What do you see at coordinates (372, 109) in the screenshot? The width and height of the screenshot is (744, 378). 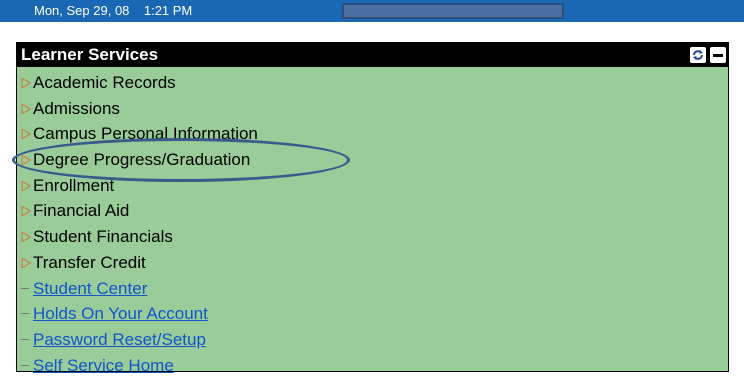 I see `folder-admissions: Admissions` at bounding box center [372, 109].